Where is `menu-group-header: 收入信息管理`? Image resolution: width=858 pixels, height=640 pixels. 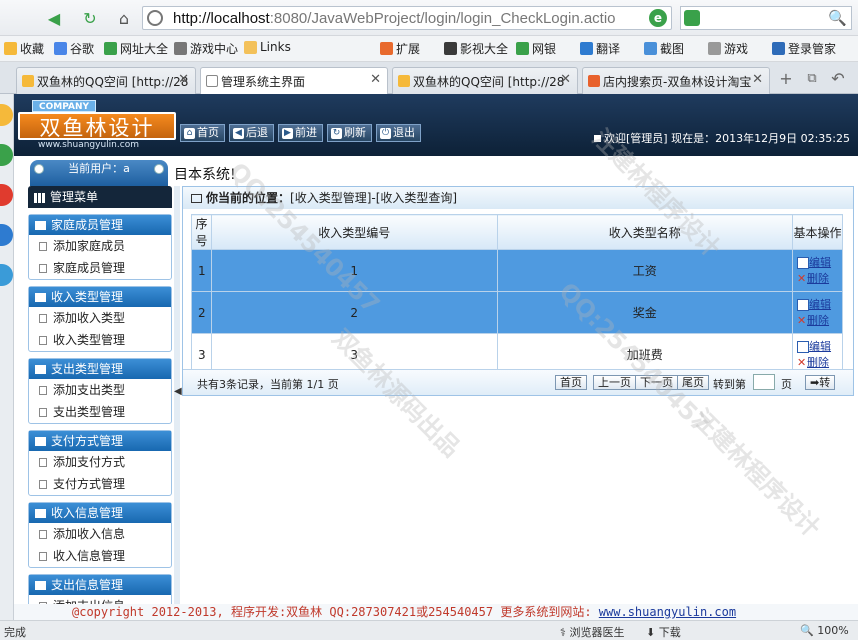 menu-group-header: 收入信息管理 is located at coordinates (100, 513).